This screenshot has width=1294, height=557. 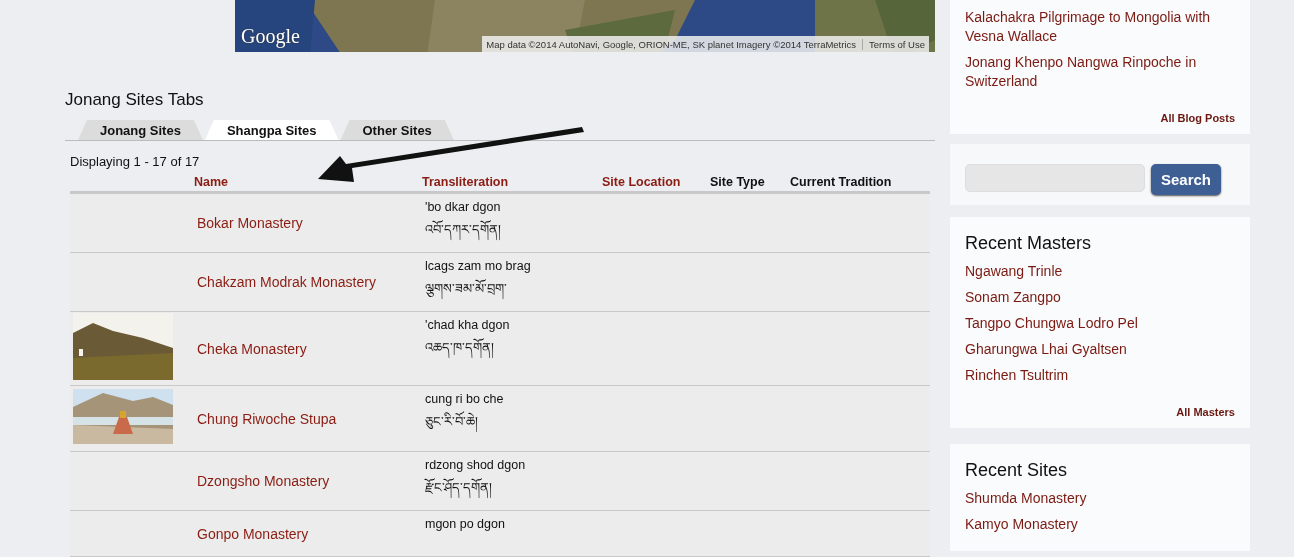 I want to click on master-link: Rinchen Tsultrim, so click(x=1100, y=375).